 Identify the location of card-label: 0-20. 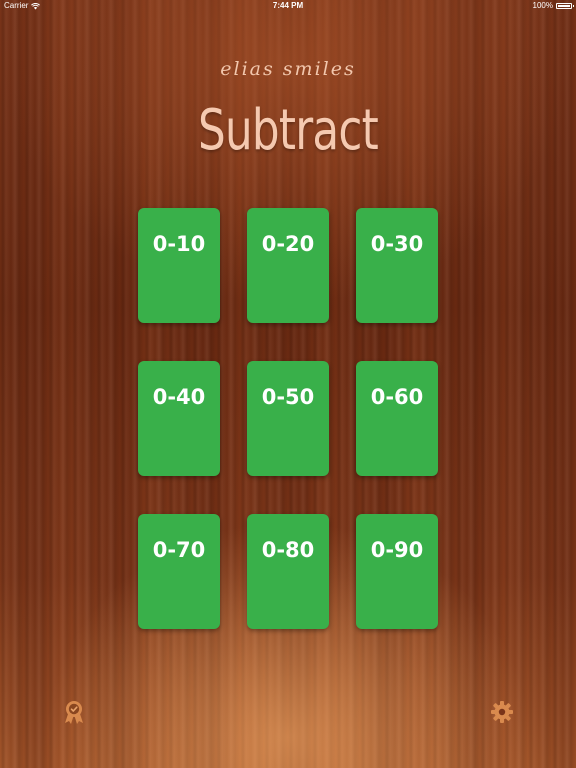
(288, 244).